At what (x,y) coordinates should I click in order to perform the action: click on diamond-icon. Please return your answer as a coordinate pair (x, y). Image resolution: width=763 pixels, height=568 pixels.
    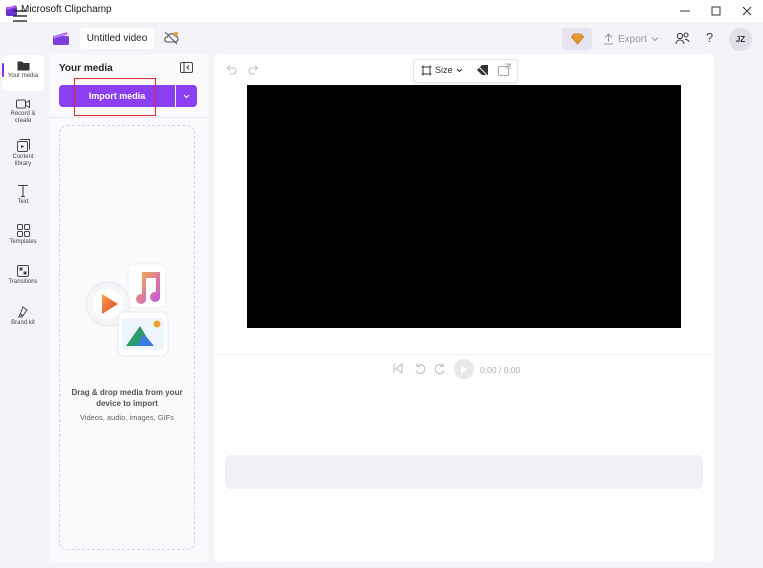
    Looking at the image, I should click on (577, 39).